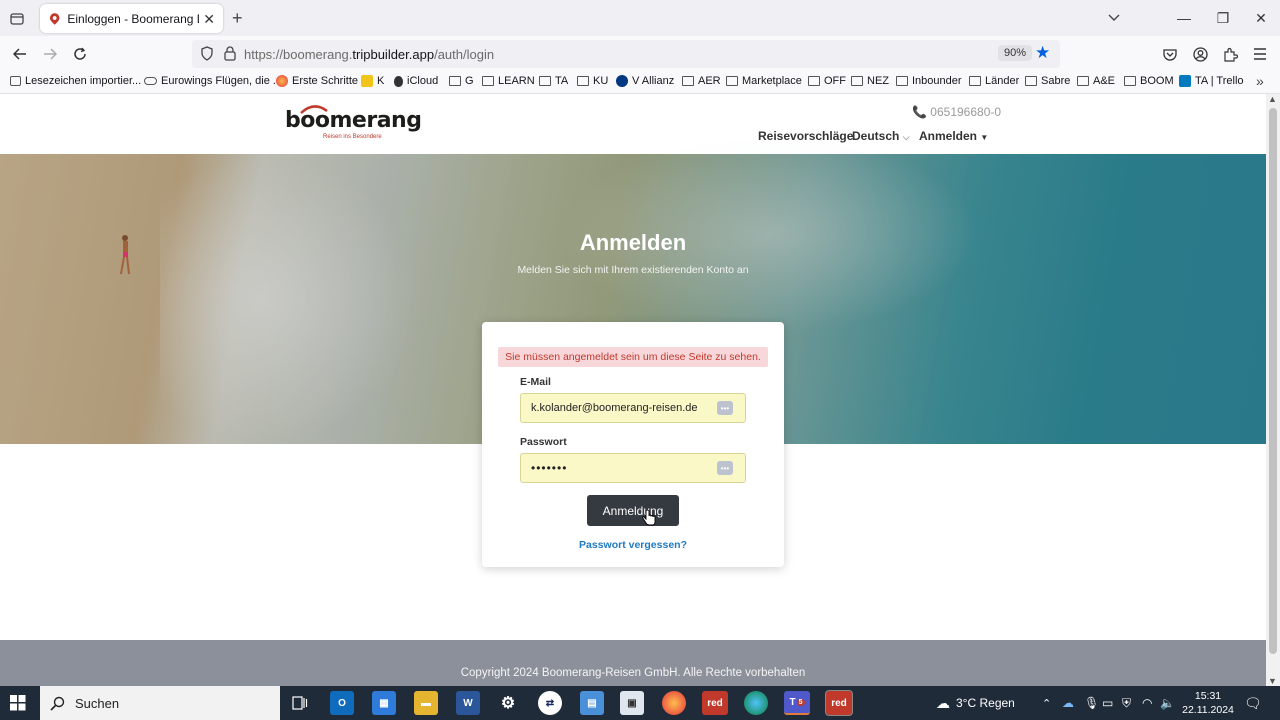 This screenshot has height=720, width=1280. I want to click on firefox-icon, so click(282, 81).